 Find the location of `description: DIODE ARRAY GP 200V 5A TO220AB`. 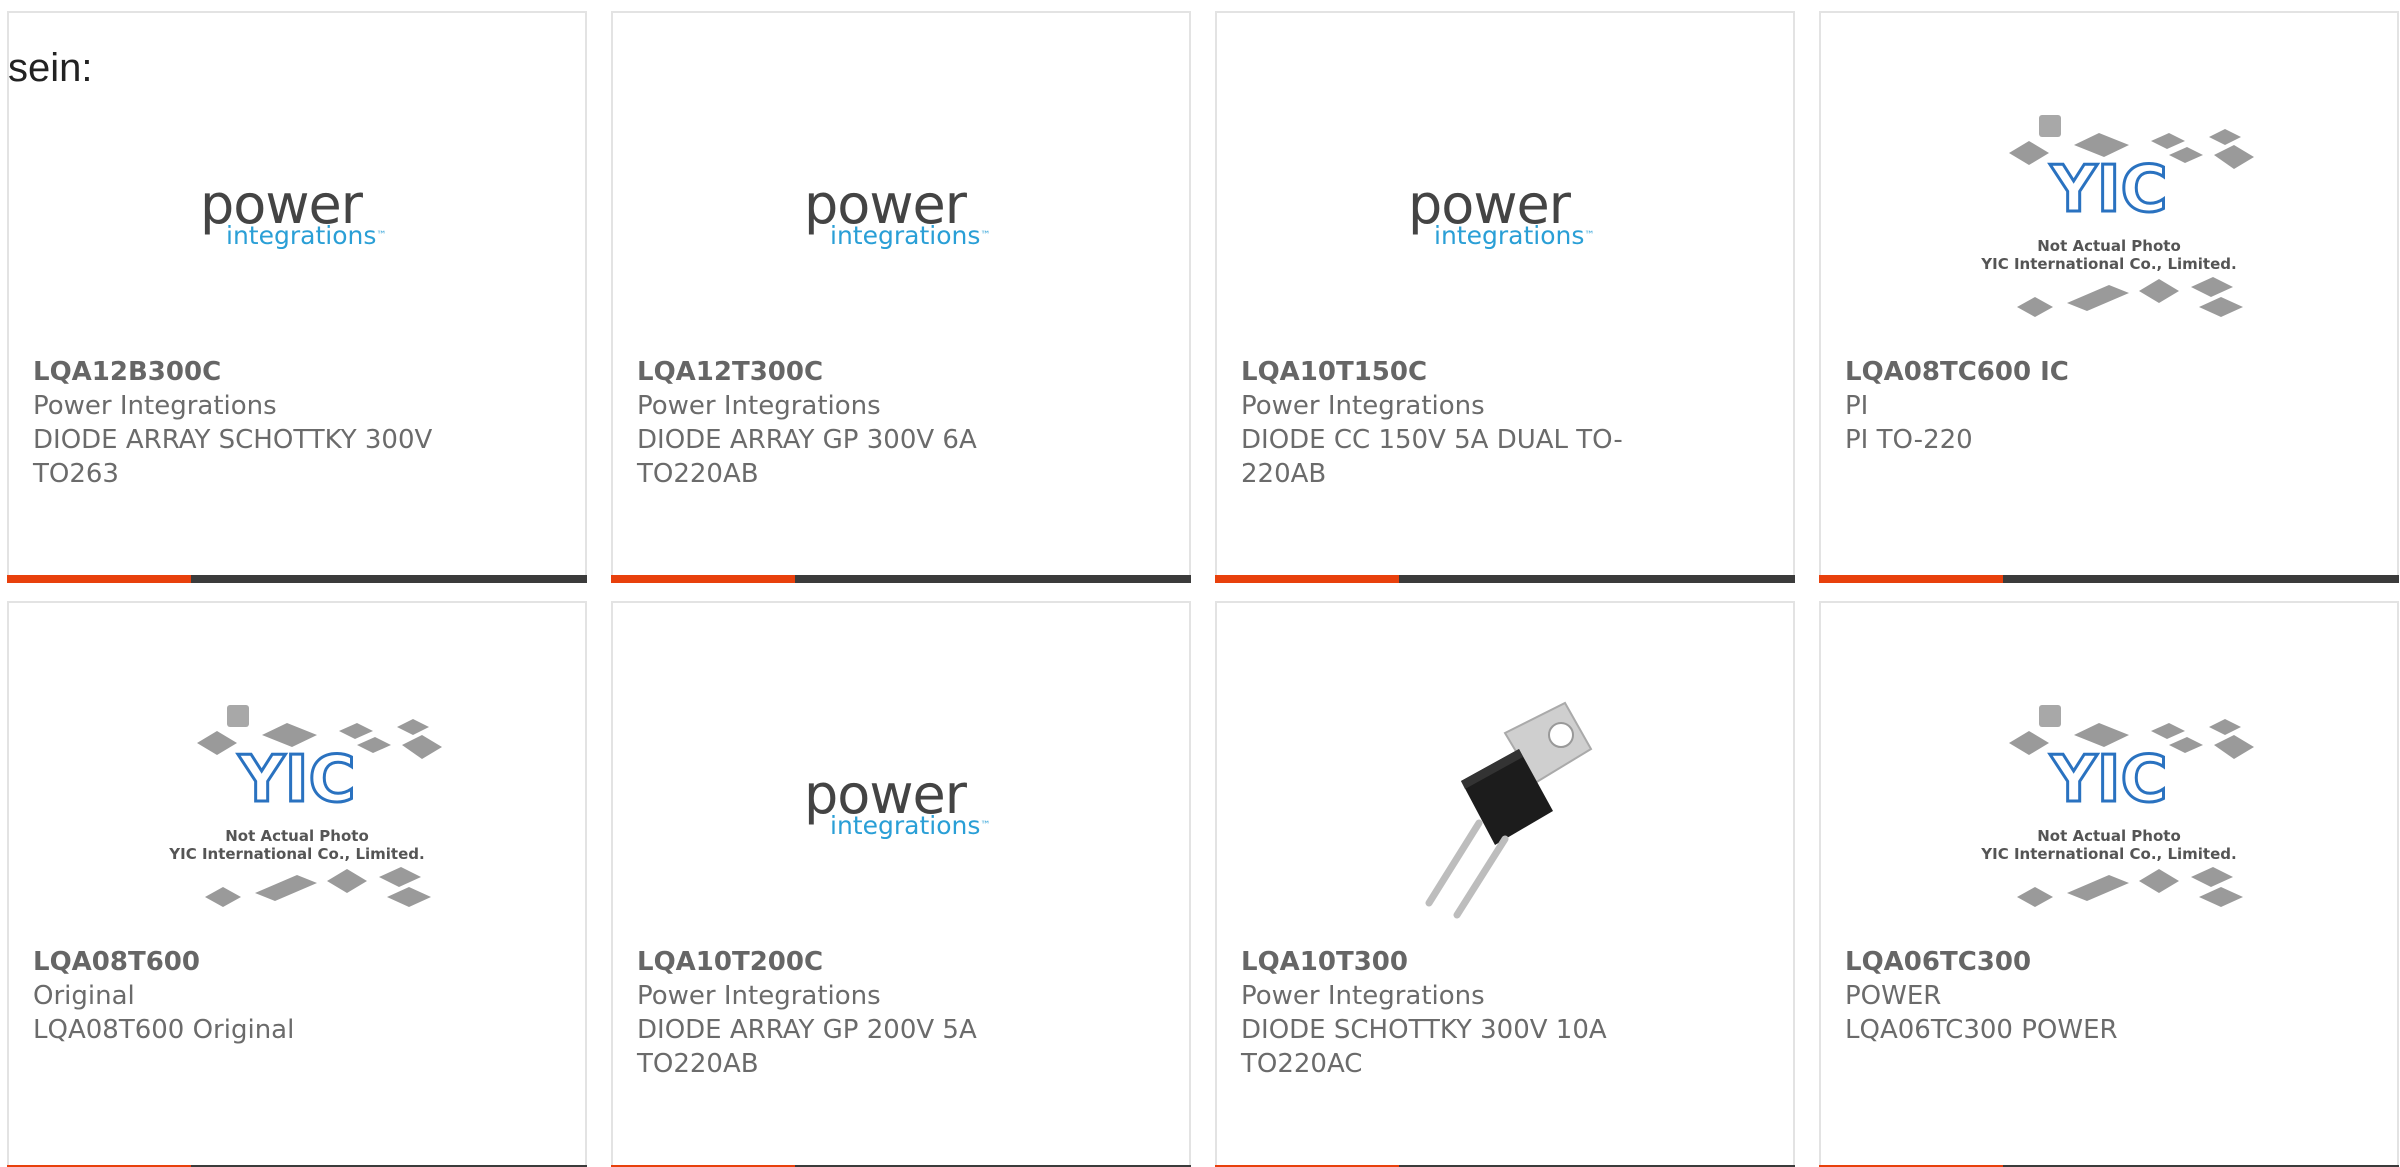

description: DIODE ARRAY GP 200V 5A TO220AB is located at coordinates (807, 1047).